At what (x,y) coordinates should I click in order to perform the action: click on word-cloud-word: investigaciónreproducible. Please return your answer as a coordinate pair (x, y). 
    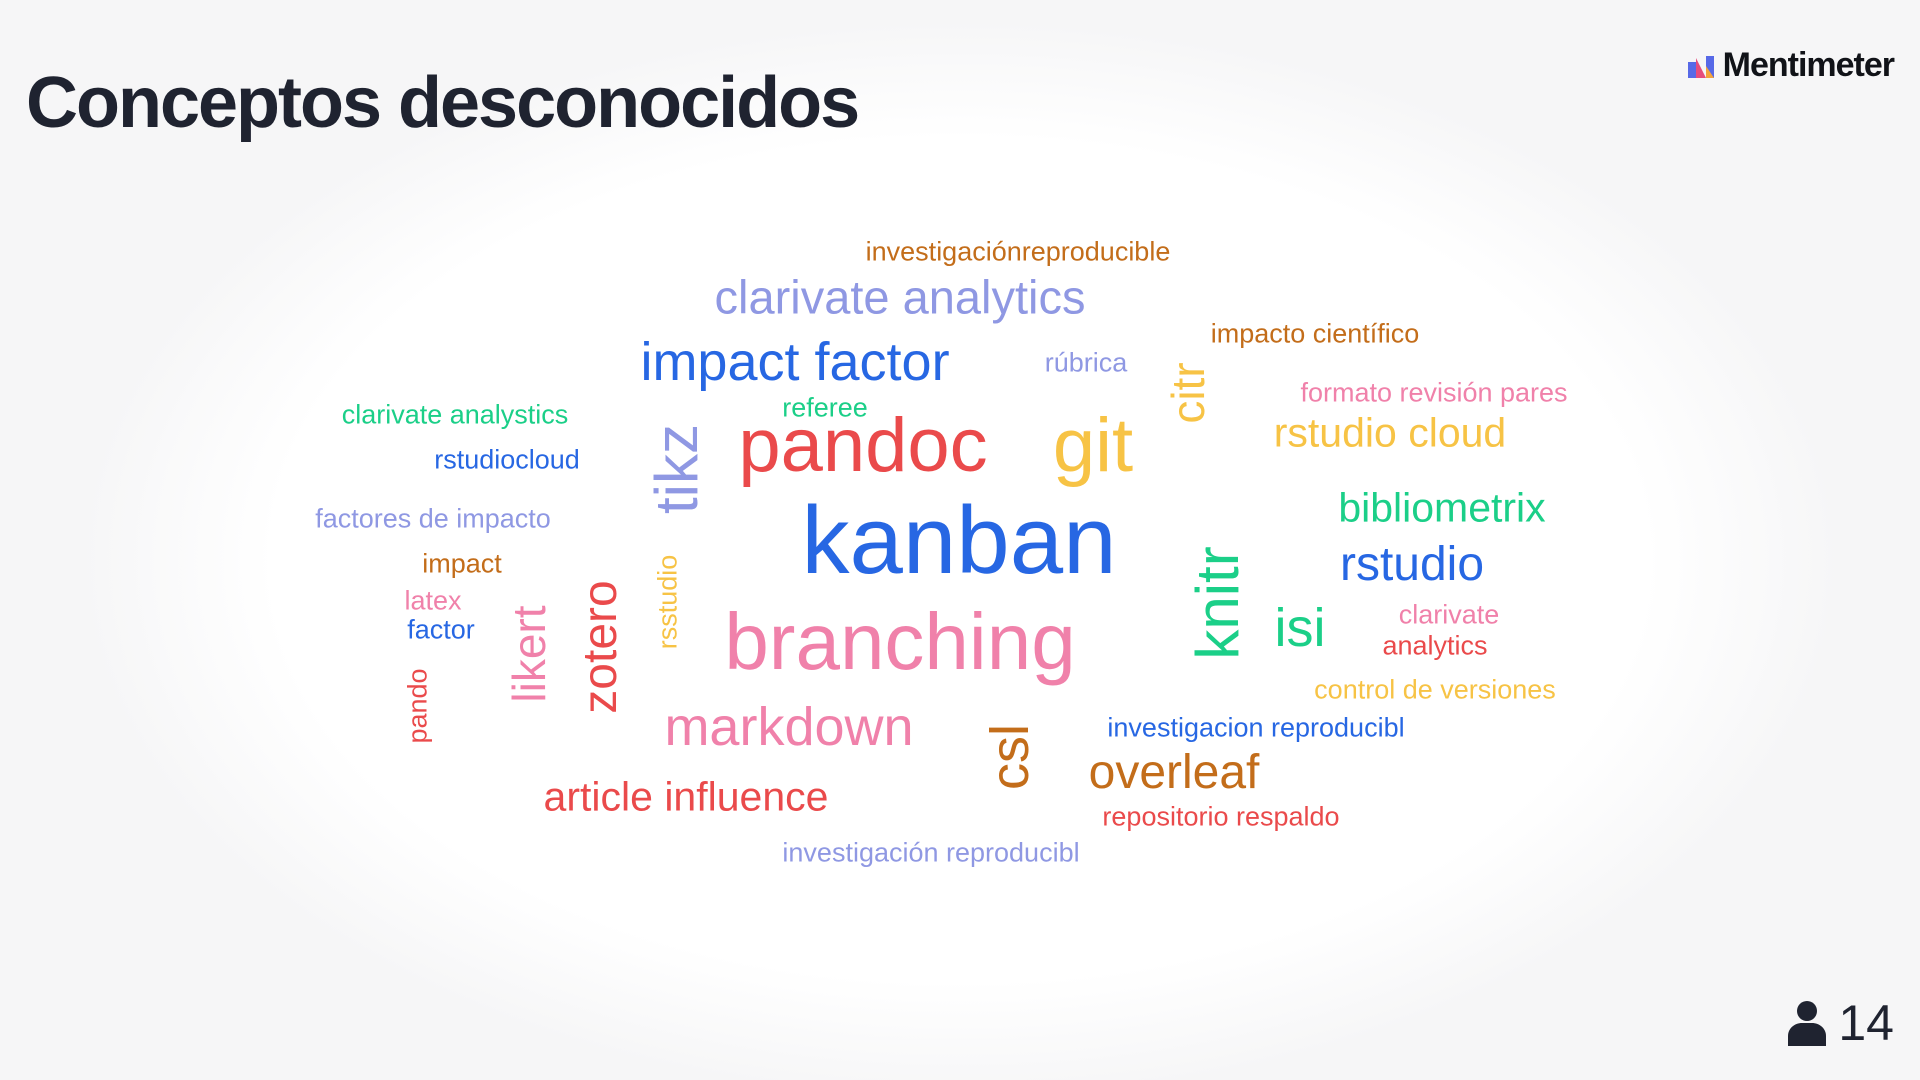
    Looking at the image, I should click on (1018, 251).